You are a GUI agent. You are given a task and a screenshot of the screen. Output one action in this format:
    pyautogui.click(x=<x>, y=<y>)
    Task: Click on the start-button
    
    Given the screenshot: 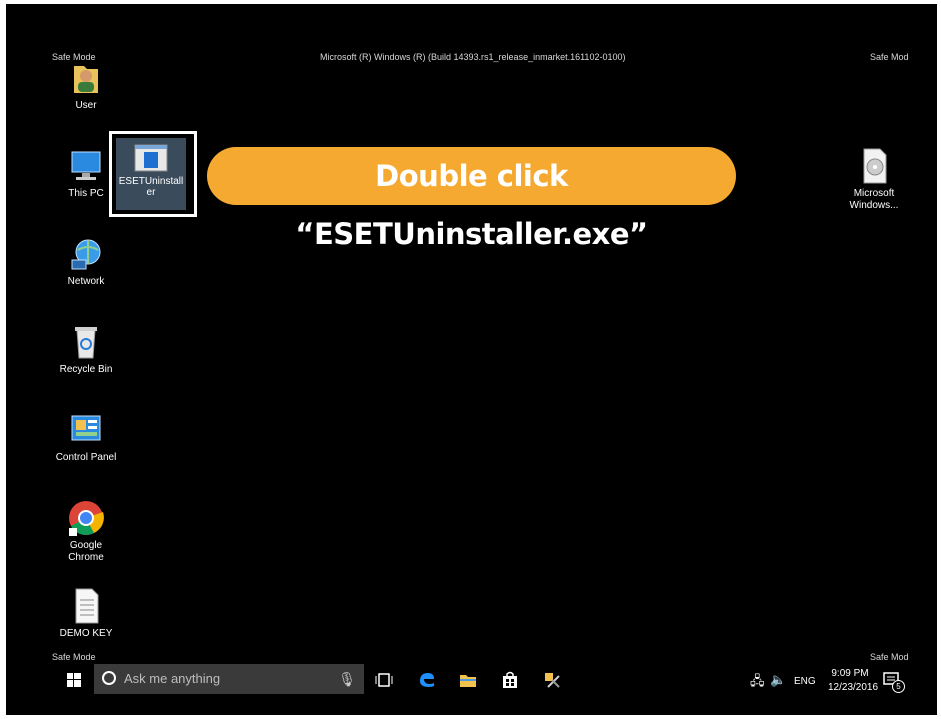 What is the action you would take?
    pyautogui.click(x=74, y=680)
    